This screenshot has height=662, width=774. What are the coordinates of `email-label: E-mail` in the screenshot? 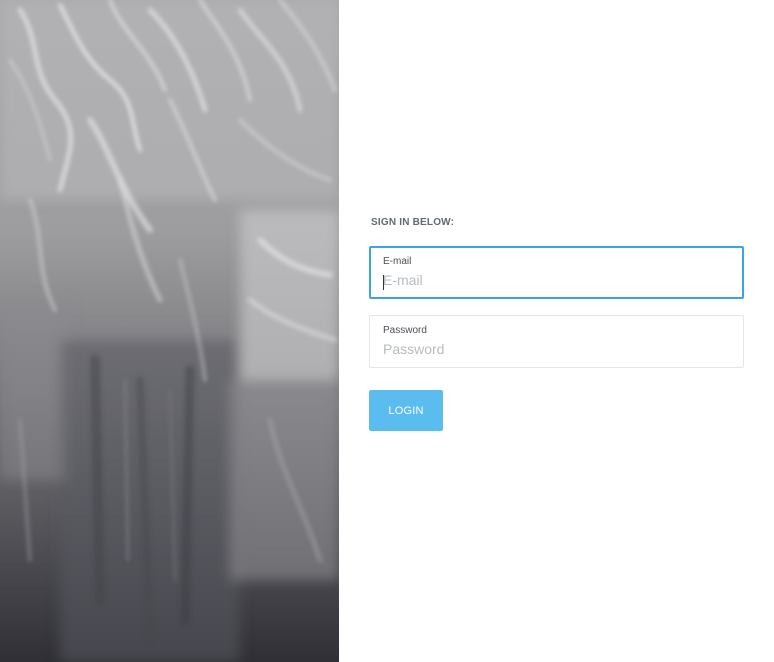 It's located at (397, 261).